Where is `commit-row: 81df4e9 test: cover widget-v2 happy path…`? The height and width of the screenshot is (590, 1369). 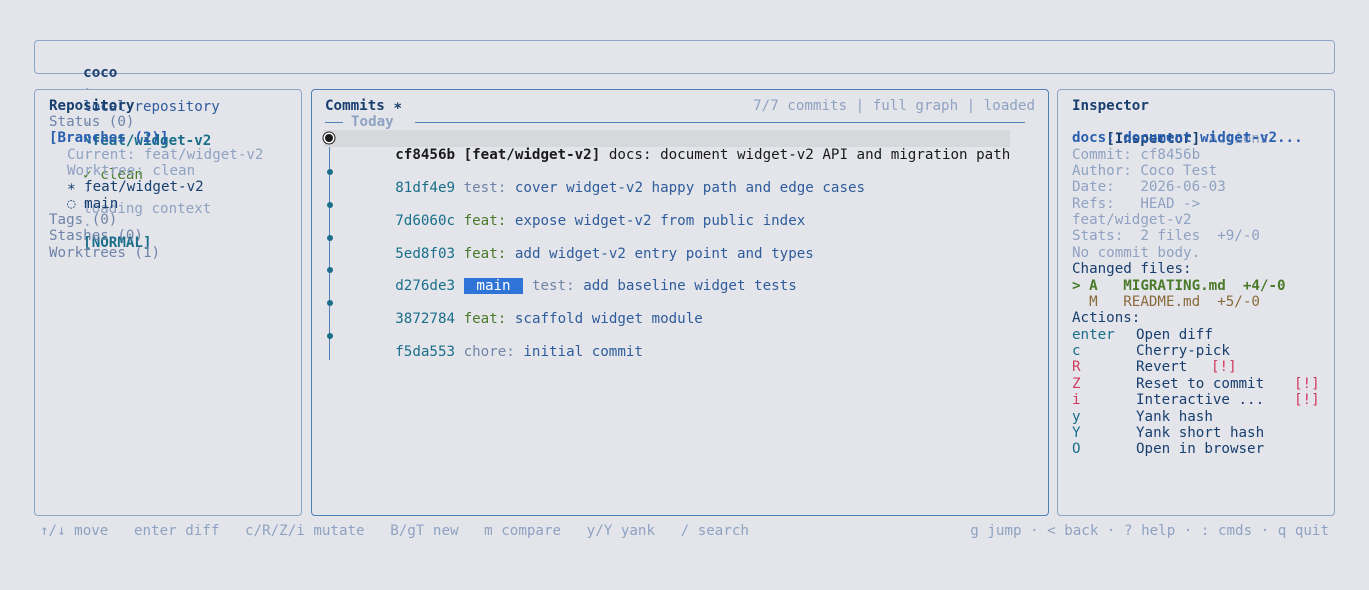 commit-row: 81df4e9 test: cover widget-v2 happy path… is located at coordinates (673, 179).